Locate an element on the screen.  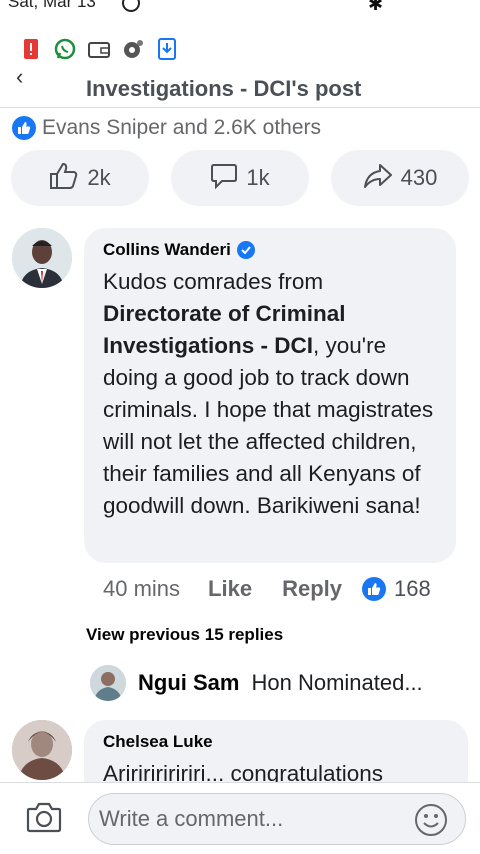
reactions-summary: Evans Sniper and 2.6K others is located at coordinates (166, 128).